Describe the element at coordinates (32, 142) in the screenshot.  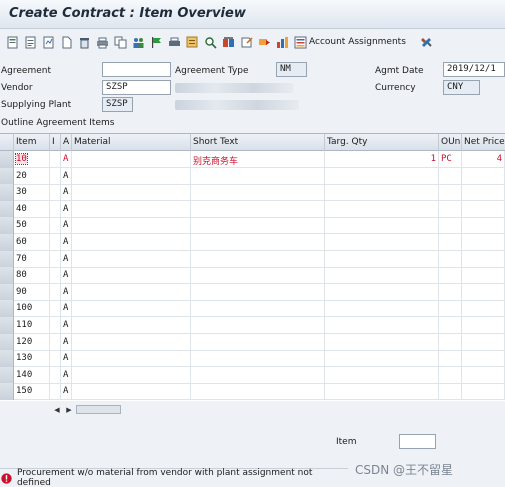
I see `column-item: Item` at that location.